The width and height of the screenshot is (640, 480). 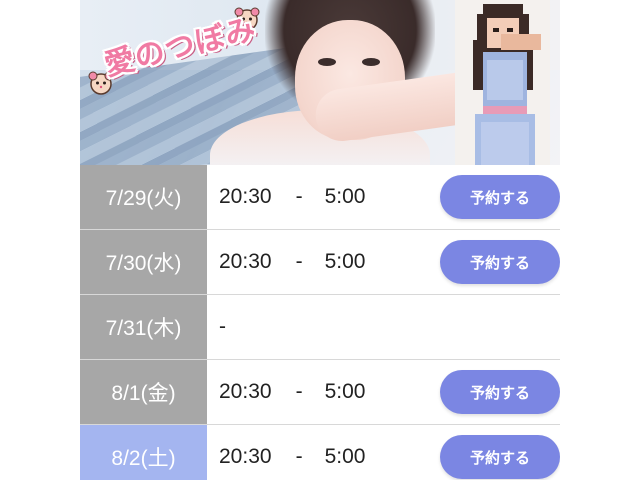 What do you see at coordinates (222, 326) in the screenshot?
I see `no-shift-marker: -` at bounding box center [222, 326].